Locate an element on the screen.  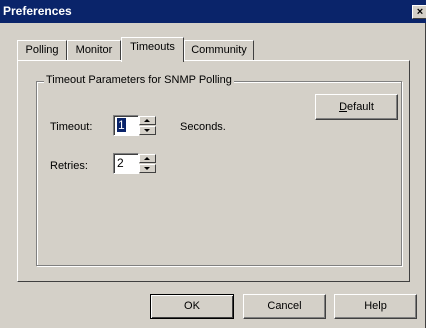
retries-label: Retries: is located at coordinates (69, 166).